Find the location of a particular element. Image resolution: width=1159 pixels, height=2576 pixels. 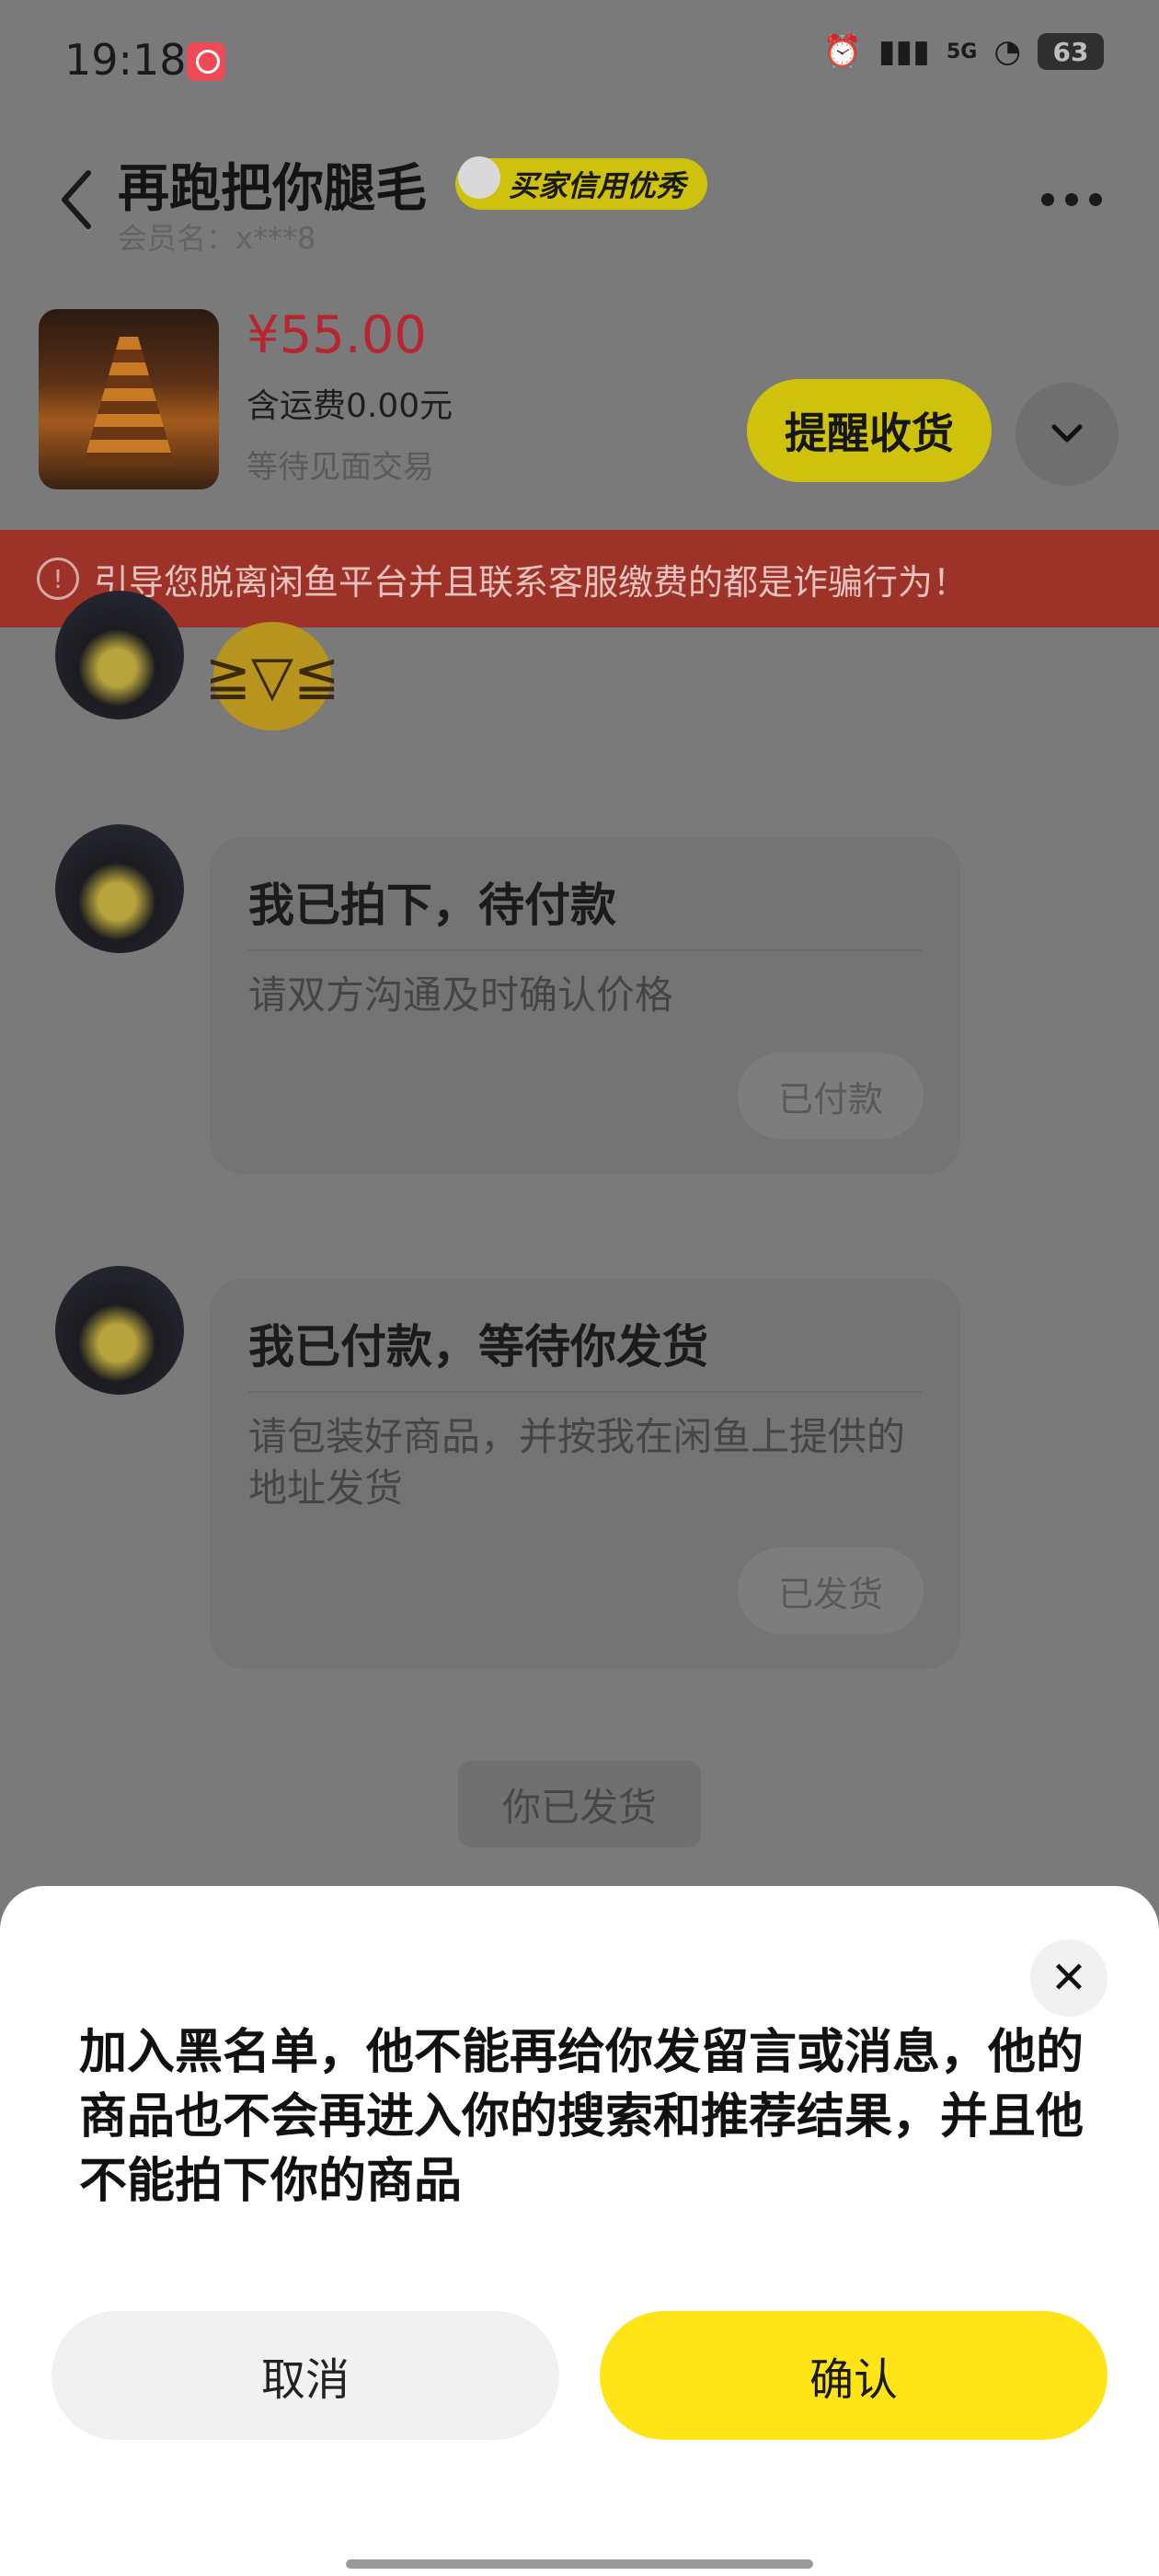

close-icon: ✕ is located at coordinates (1068, 1978).